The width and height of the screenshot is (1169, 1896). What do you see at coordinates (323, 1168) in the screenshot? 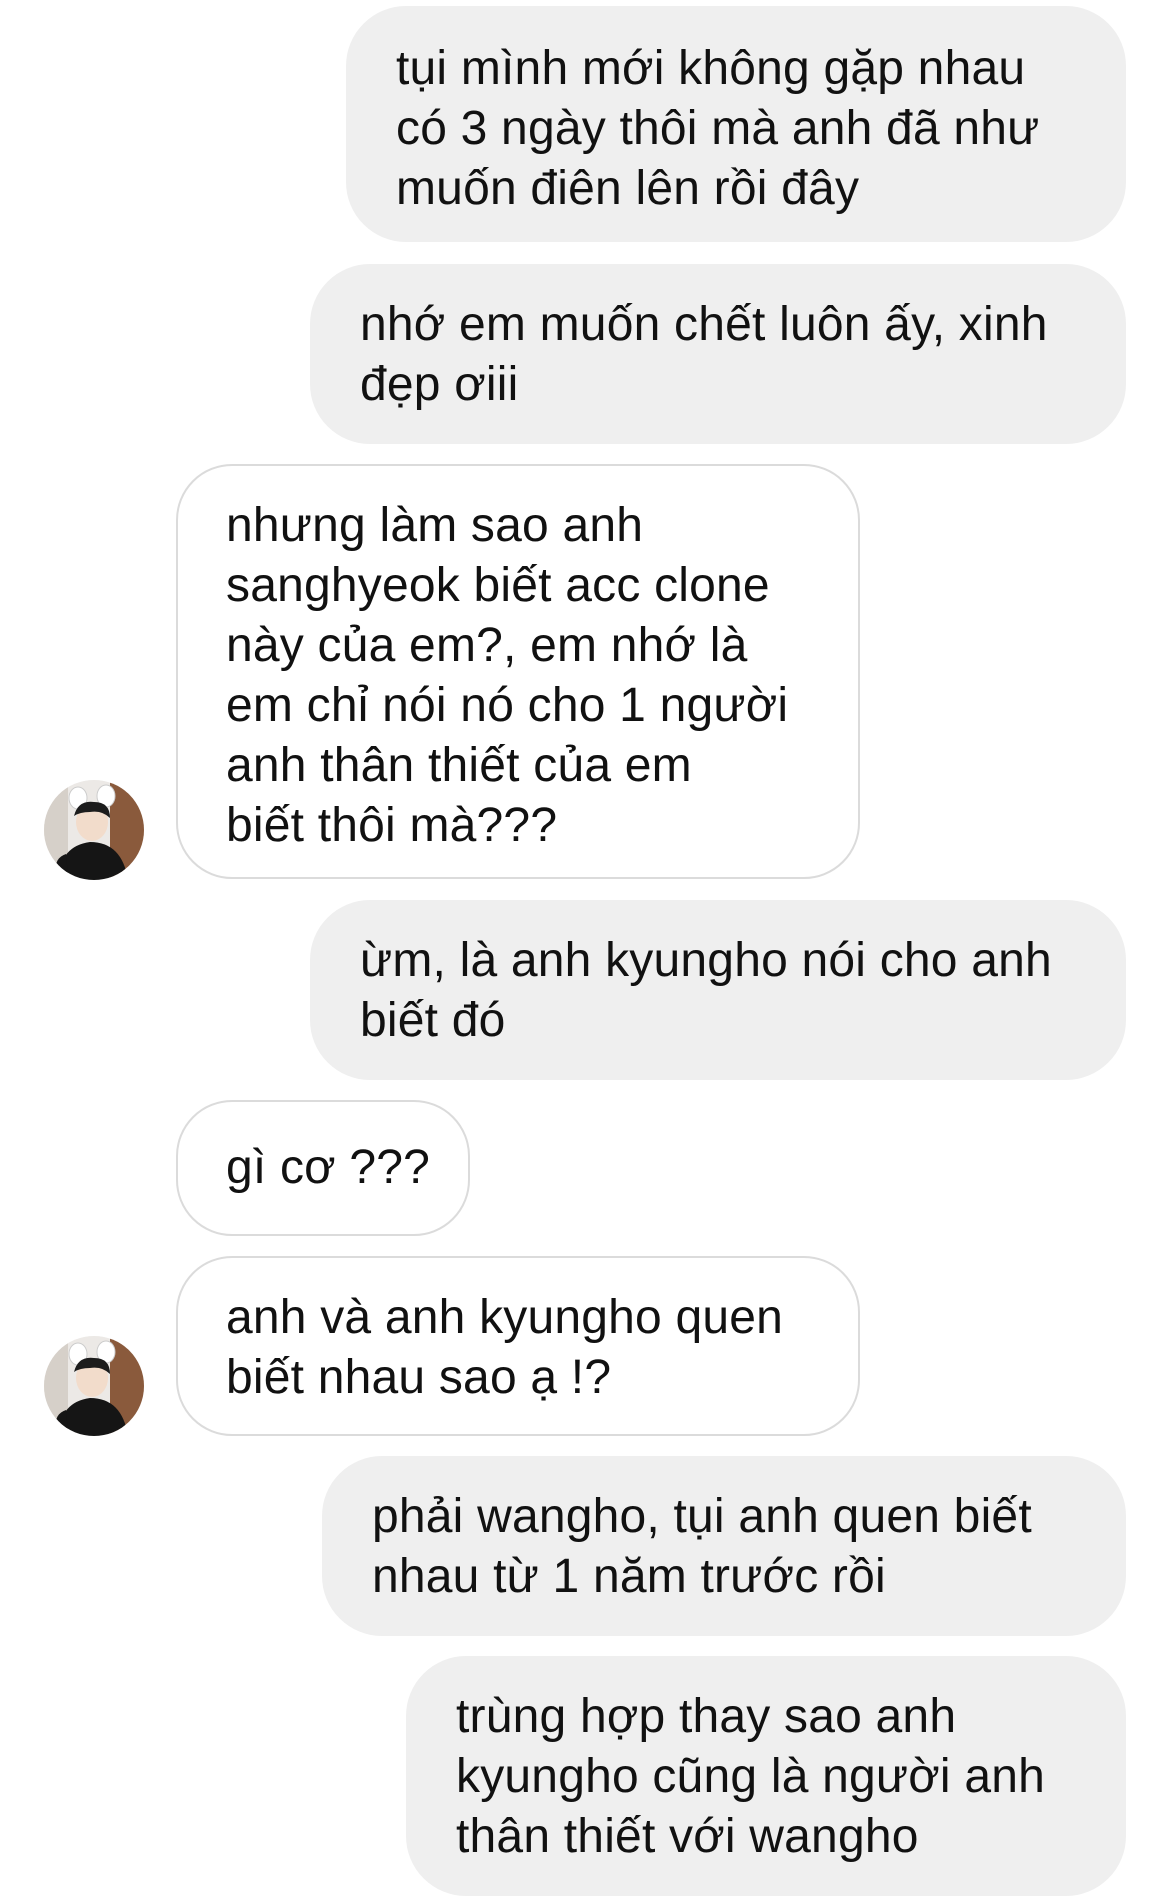
I see `incoming-message-bubble: gì cơ ???` at bounding box center [323, 1168].